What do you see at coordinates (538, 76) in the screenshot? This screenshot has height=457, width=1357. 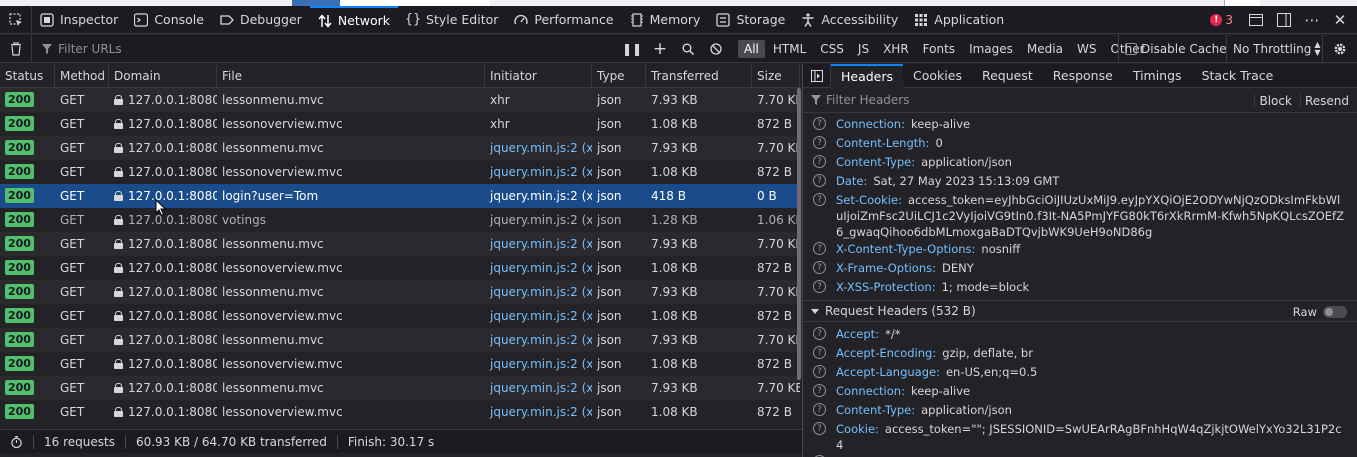 I see `column-header-initiator: Initiator` at bounding box center [538, 76].